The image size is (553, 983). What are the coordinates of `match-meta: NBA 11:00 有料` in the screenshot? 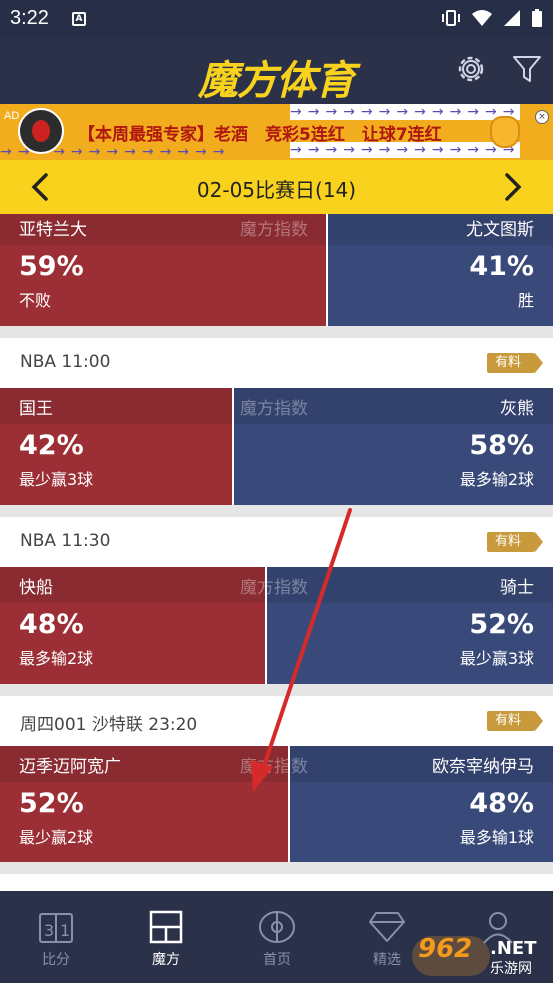 It's located at (276, 363).